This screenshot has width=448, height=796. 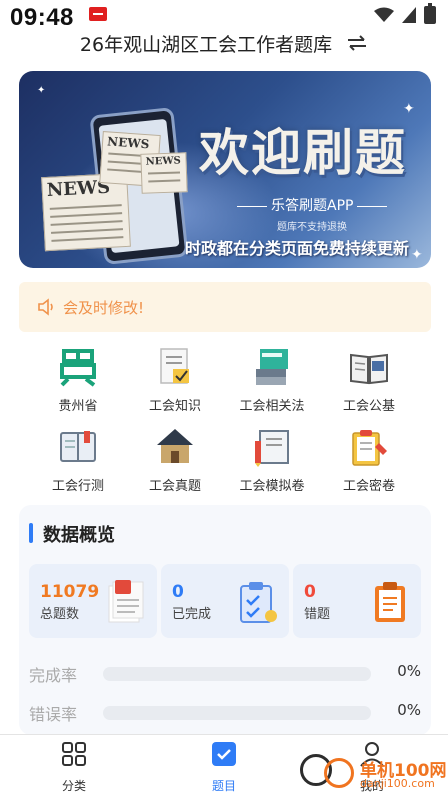 I want to click on app-header: 26年观山湖区工会工作者题库, so click(x=224, y=43).